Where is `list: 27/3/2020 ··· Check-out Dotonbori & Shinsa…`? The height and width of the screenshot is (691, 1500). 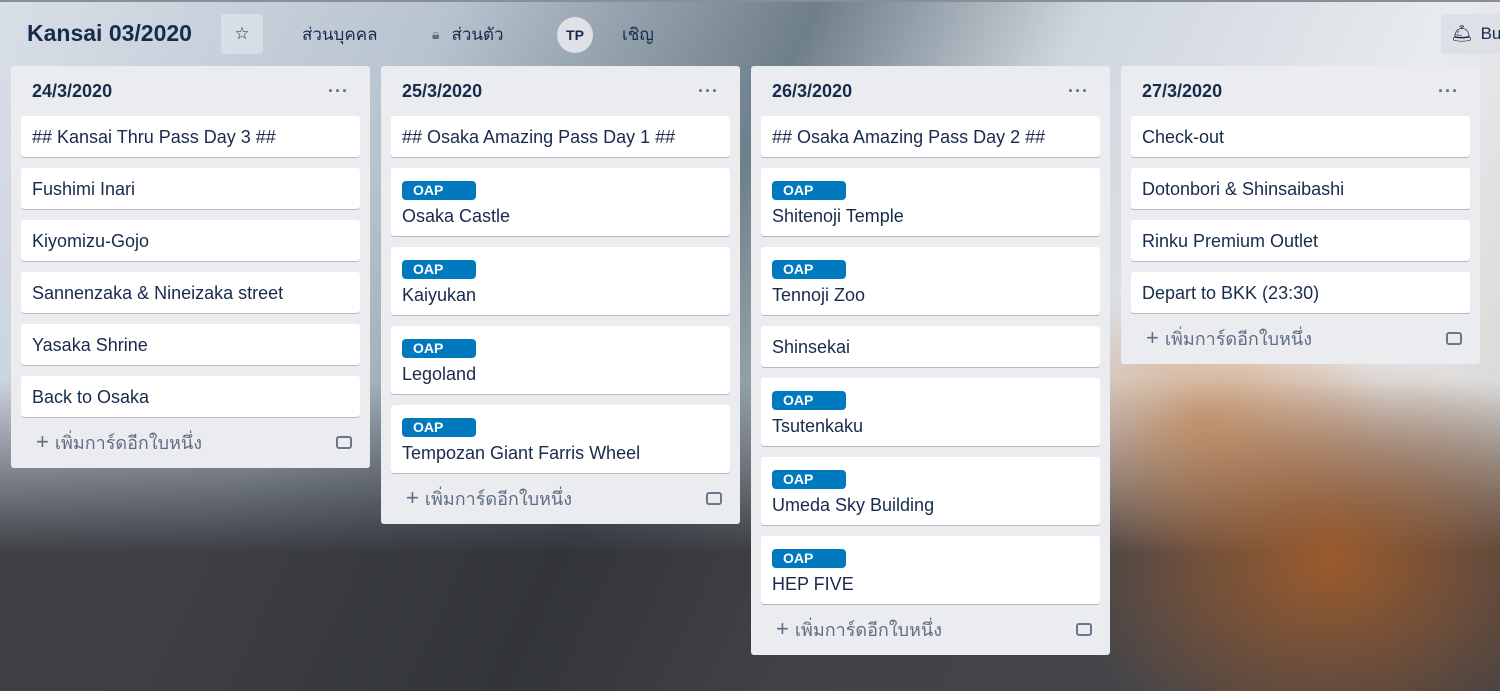 list: 27/3/2020 ··· Check-out Dotonbori & Shinsa… is located at coordinates (1300, 215).